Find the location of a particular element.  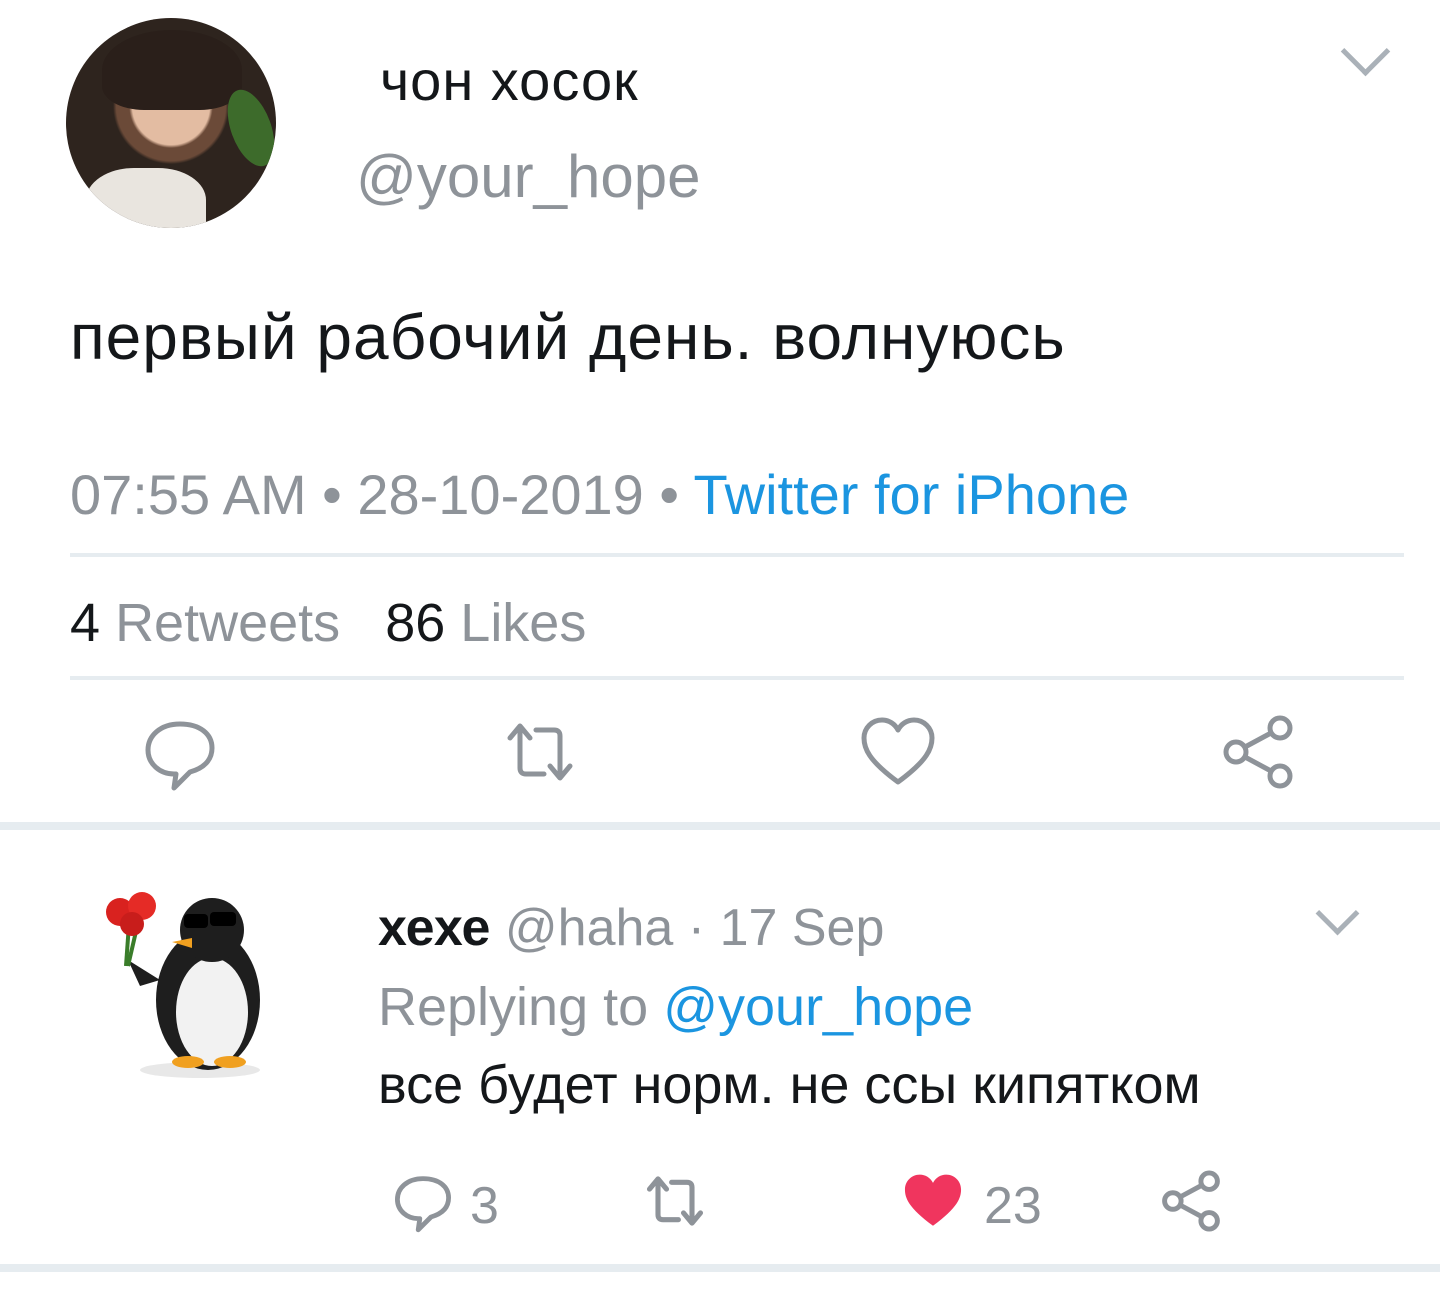

avatar-shirt is located at coordinates (146, 198).